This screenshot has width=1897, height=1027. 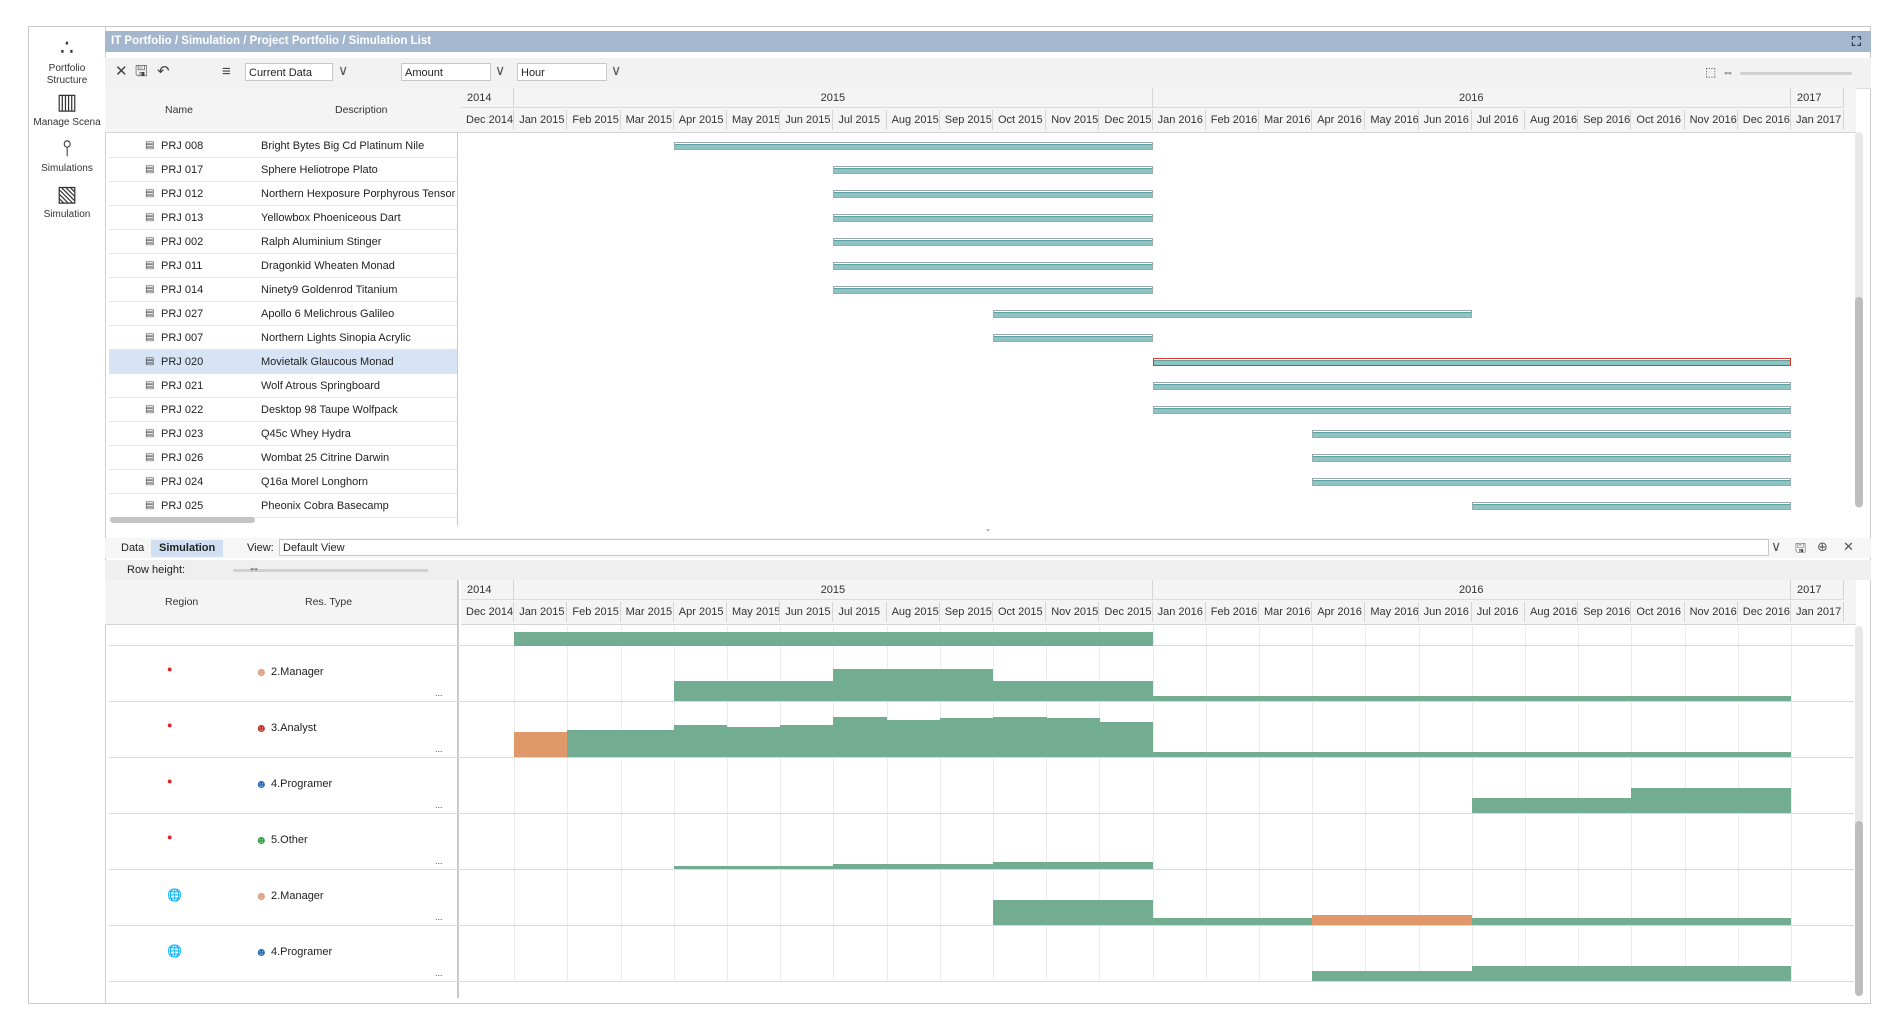 What do you see at coordinates (254, 568) in the screenshot?
I see `row-height-handle-icon: ⇔` at bounding box center [254, 568].